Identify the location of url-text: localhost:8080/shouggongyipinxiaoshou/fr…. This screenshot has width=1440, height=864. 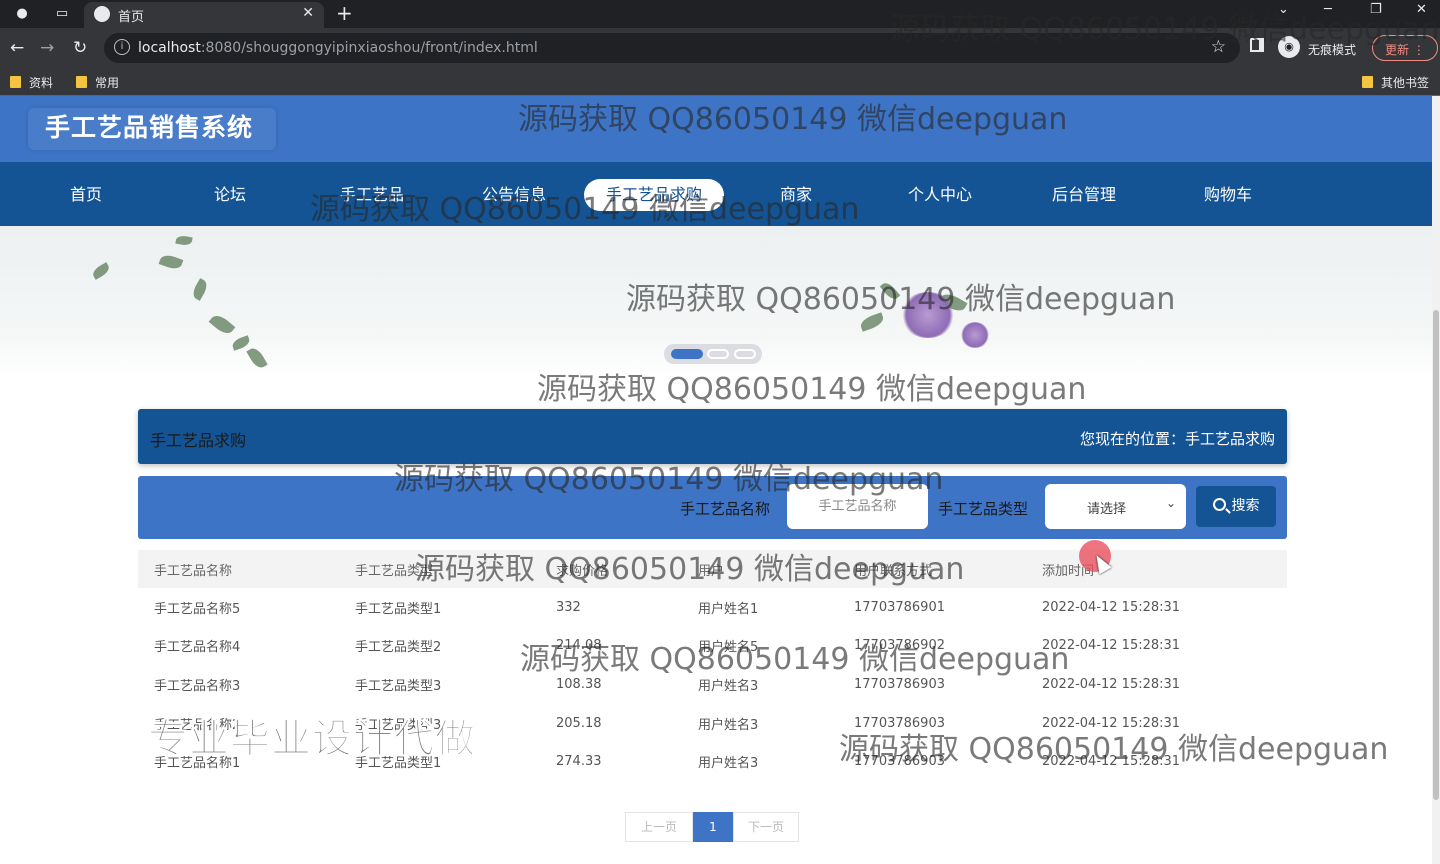
(338, 48).